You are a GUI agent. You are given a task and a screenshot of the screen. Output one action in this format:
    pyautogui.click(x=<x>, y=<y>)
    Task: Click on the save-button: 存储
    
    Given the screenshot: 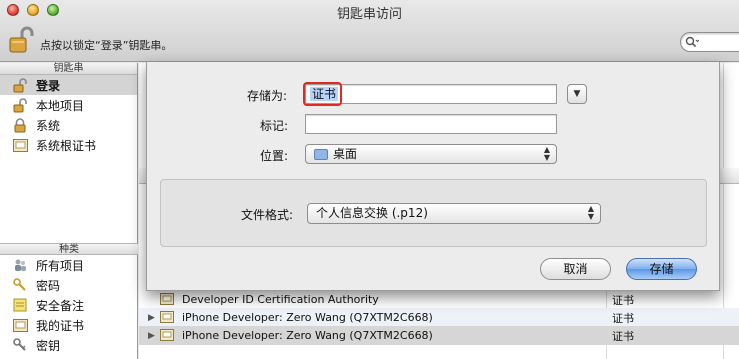 What is the action you would take?
    pyautogui.click(x=661, y=269)
    